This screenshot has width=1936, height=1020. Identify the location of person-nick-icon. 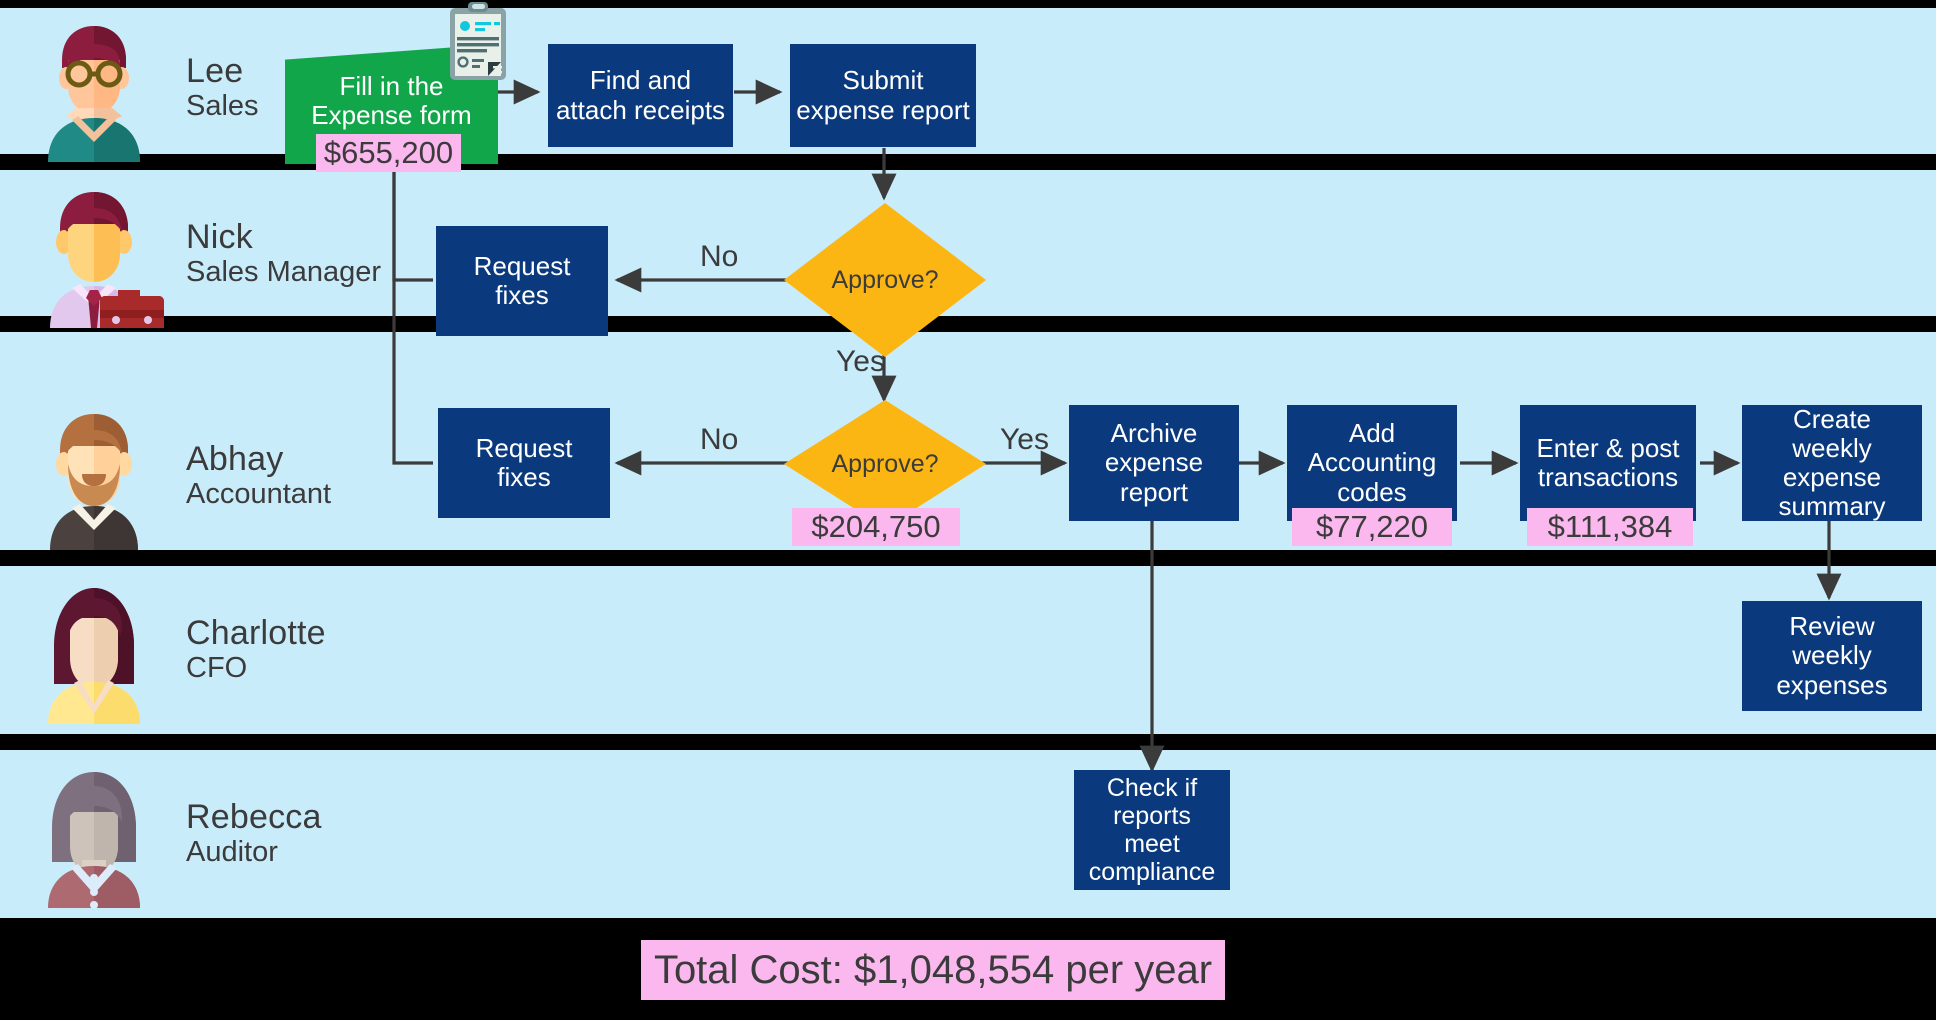
(94, 259).